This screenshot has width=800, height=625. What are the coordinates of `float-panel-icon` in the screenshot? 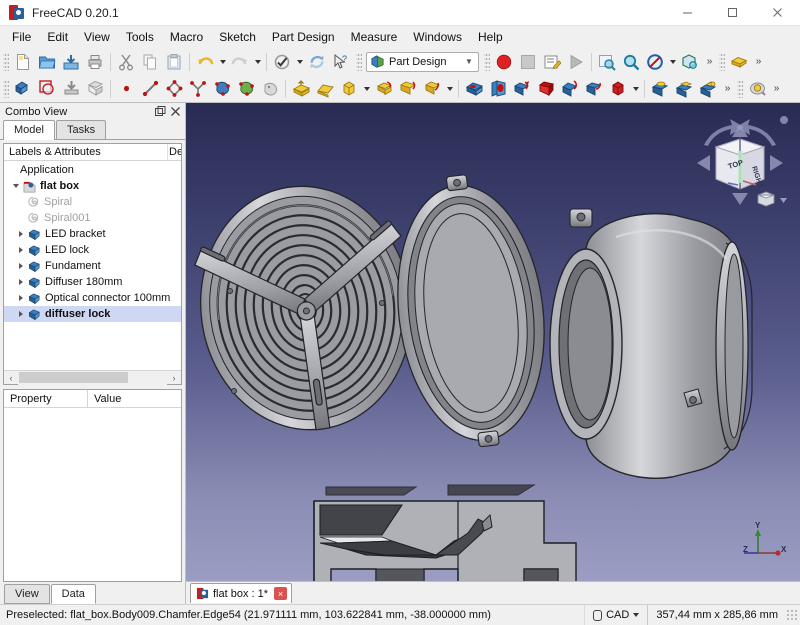 It's located at (160, 111).